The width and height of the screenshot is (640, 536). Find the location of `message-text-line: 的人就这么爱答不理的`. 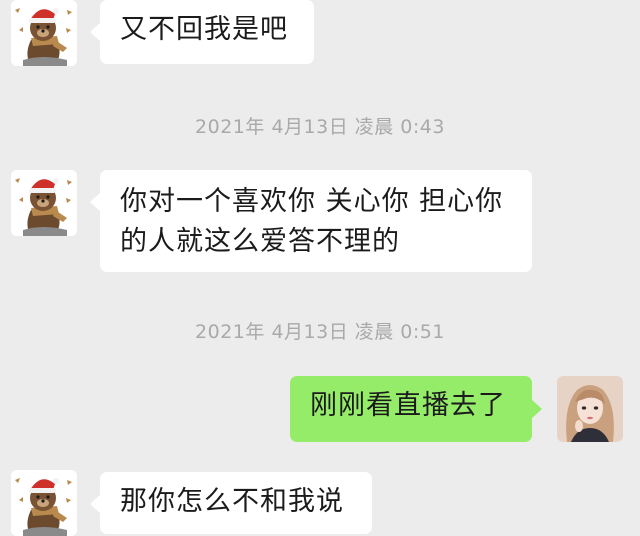

message-text-line: 的人就这么爱答不理的 is located at coordinates (260, 241).